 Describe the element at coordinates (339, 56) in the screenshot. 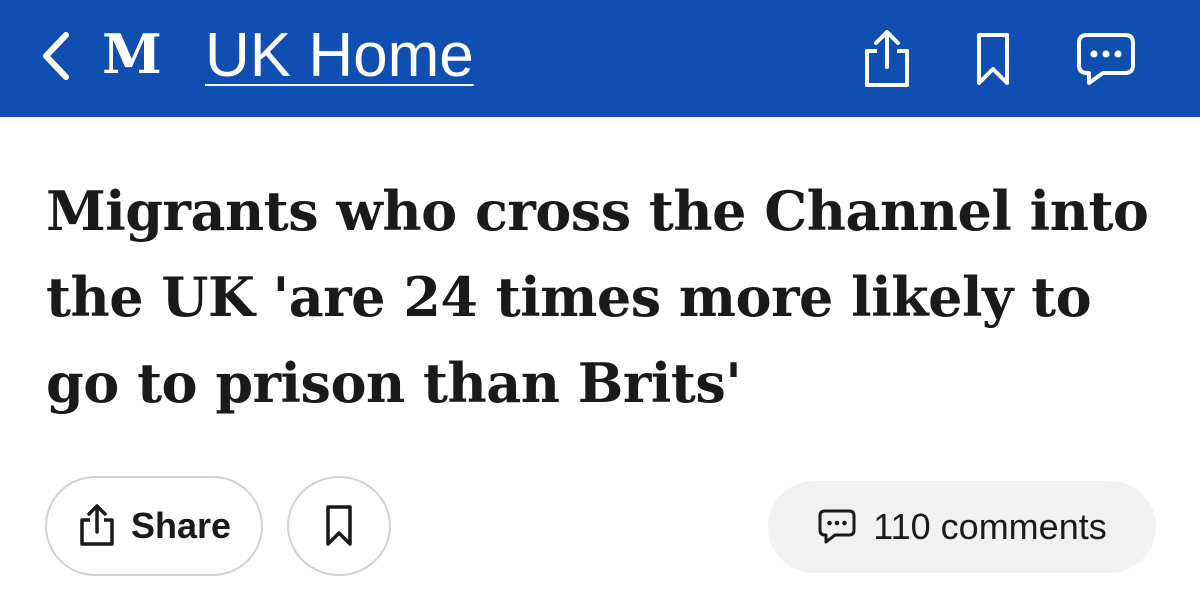

I see `uk-home-link: UK Home` at that location.